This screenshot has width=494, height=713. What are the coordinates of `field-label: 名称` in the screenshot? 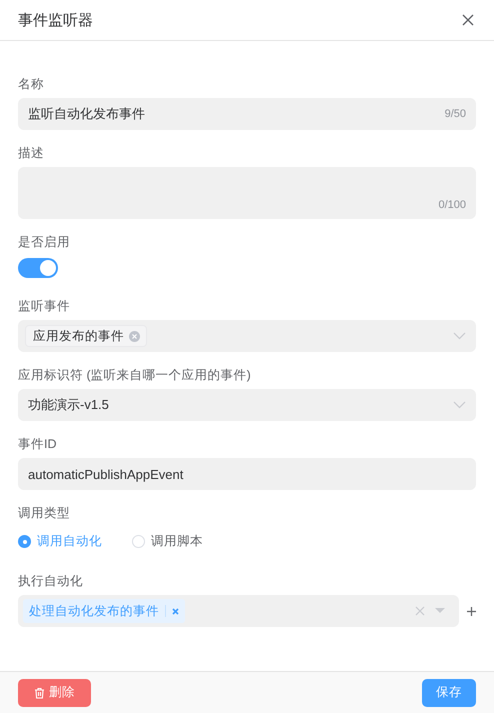 It's located at (31, 84).